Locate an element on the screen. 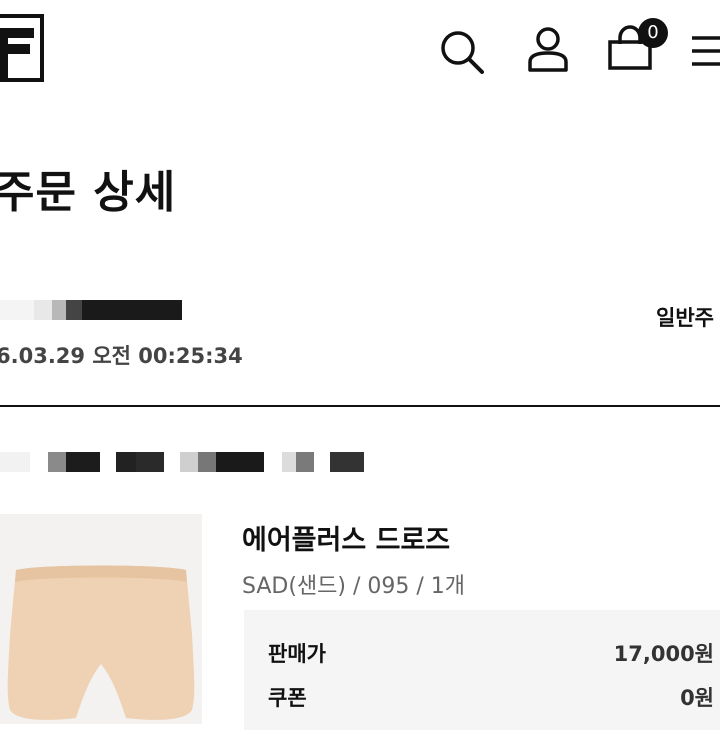  coupon-row: 쿠폰 0원 is located at coordinates (491, 698).